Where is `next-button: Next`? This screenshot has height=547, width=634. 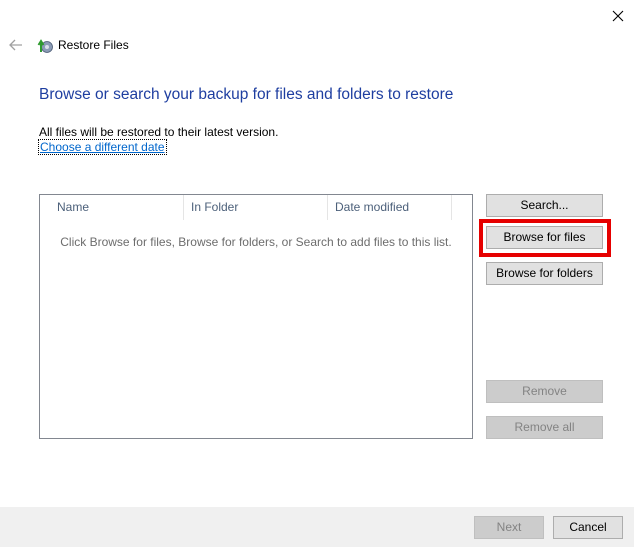
next-button: Next is located at coordinates (509, 527).